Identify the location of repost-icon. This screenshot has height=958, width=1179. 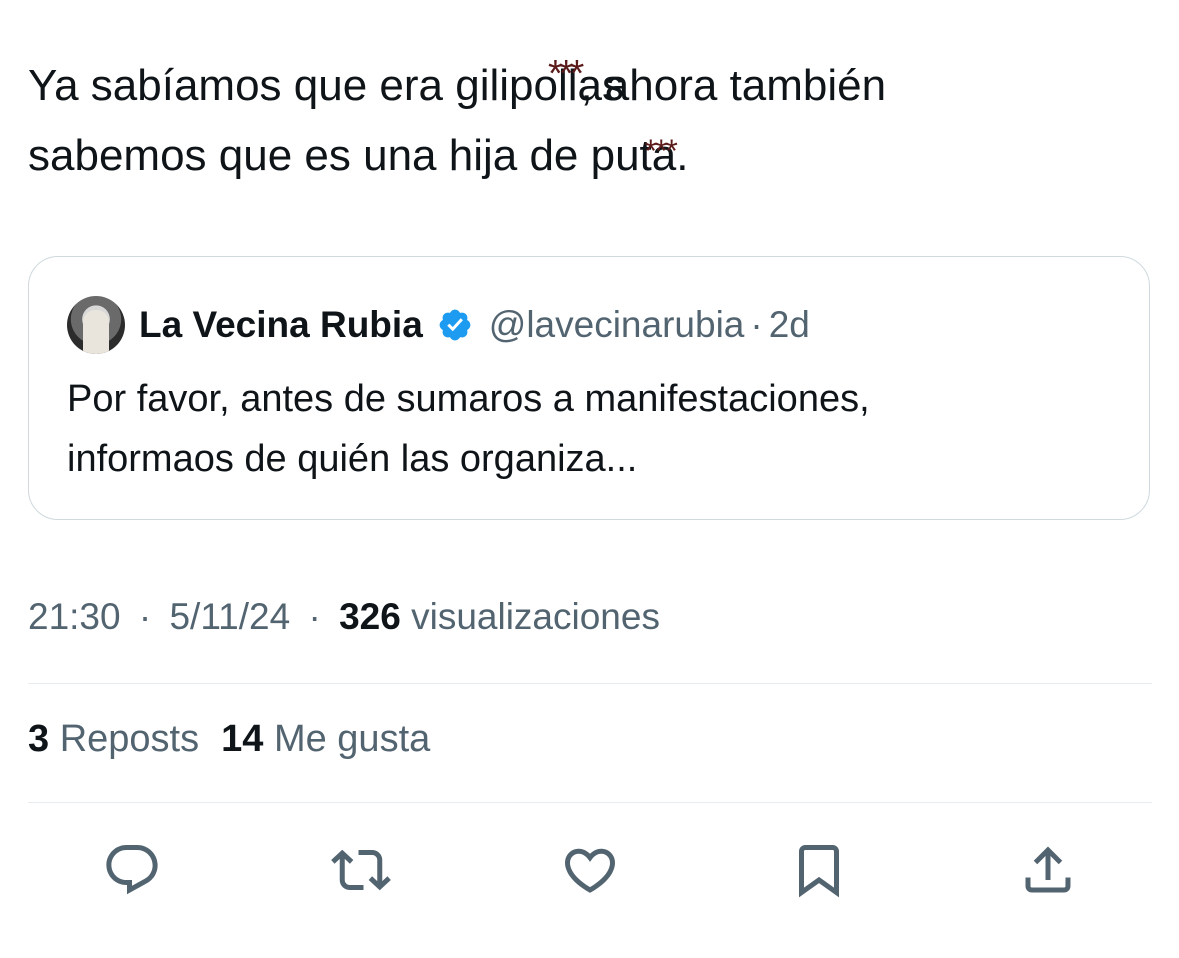
(361, 870).